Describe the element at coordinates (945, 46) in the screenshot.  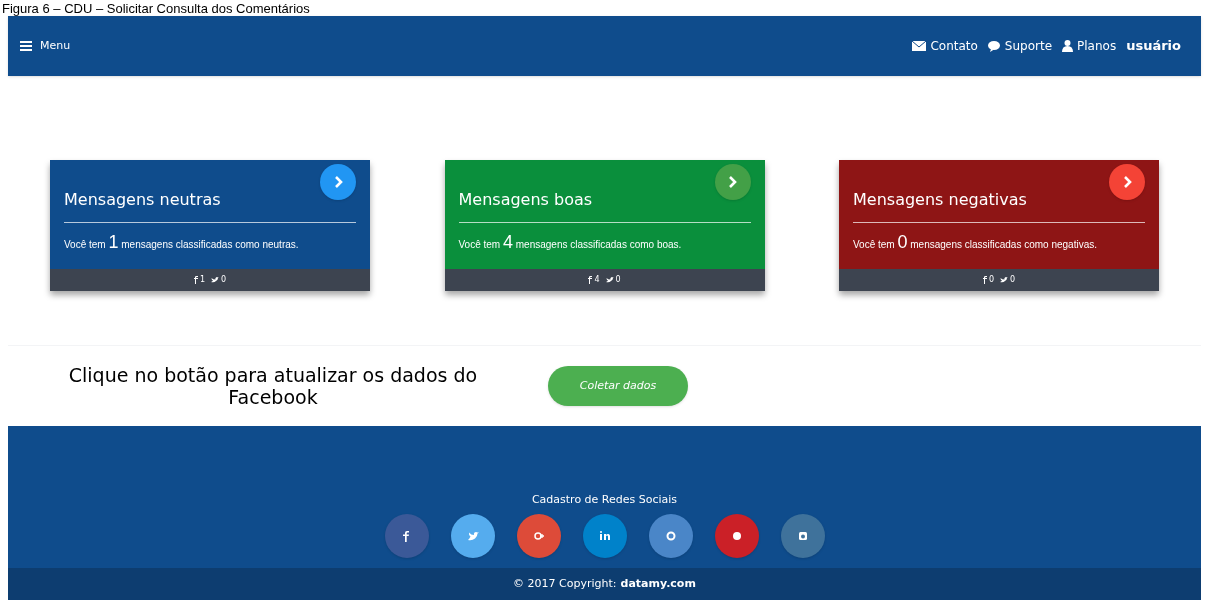
I see `nav-link: Contato` at that location.